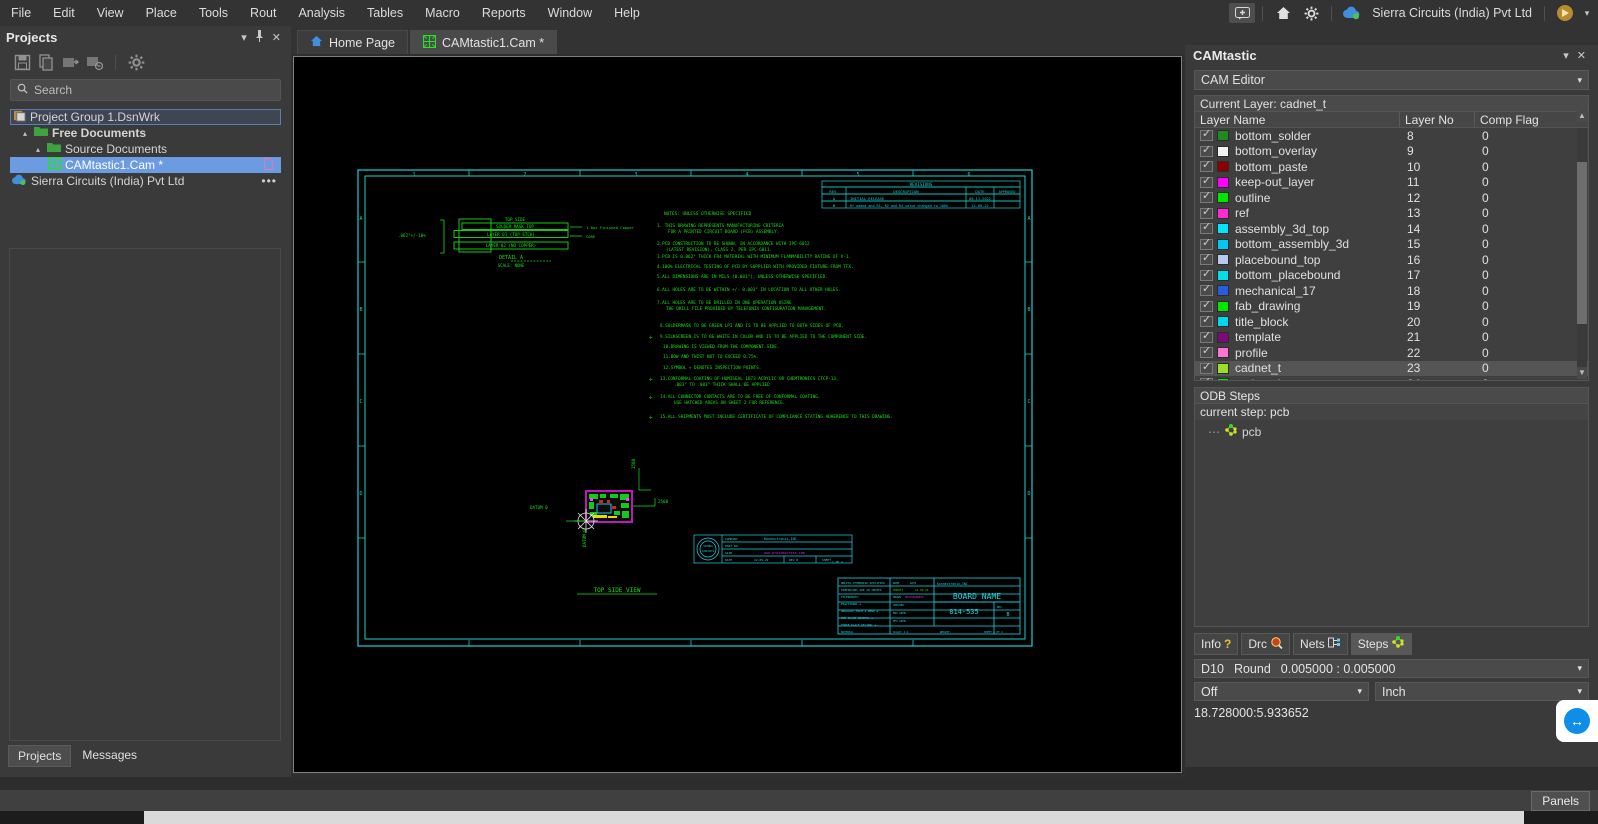 The width and height of the screenshot is (1598, 824). Describe the element at coordinates (834, 817) in the screenshot. I see `taskbar-window-preview` at that location.